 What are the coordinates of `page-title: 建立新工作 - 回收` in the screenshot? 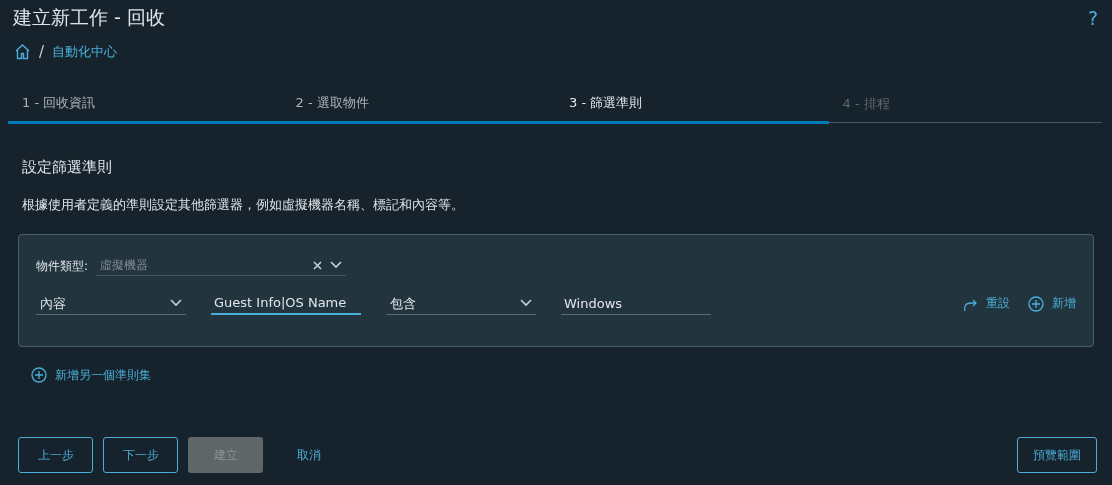 It's located at (89, 17).